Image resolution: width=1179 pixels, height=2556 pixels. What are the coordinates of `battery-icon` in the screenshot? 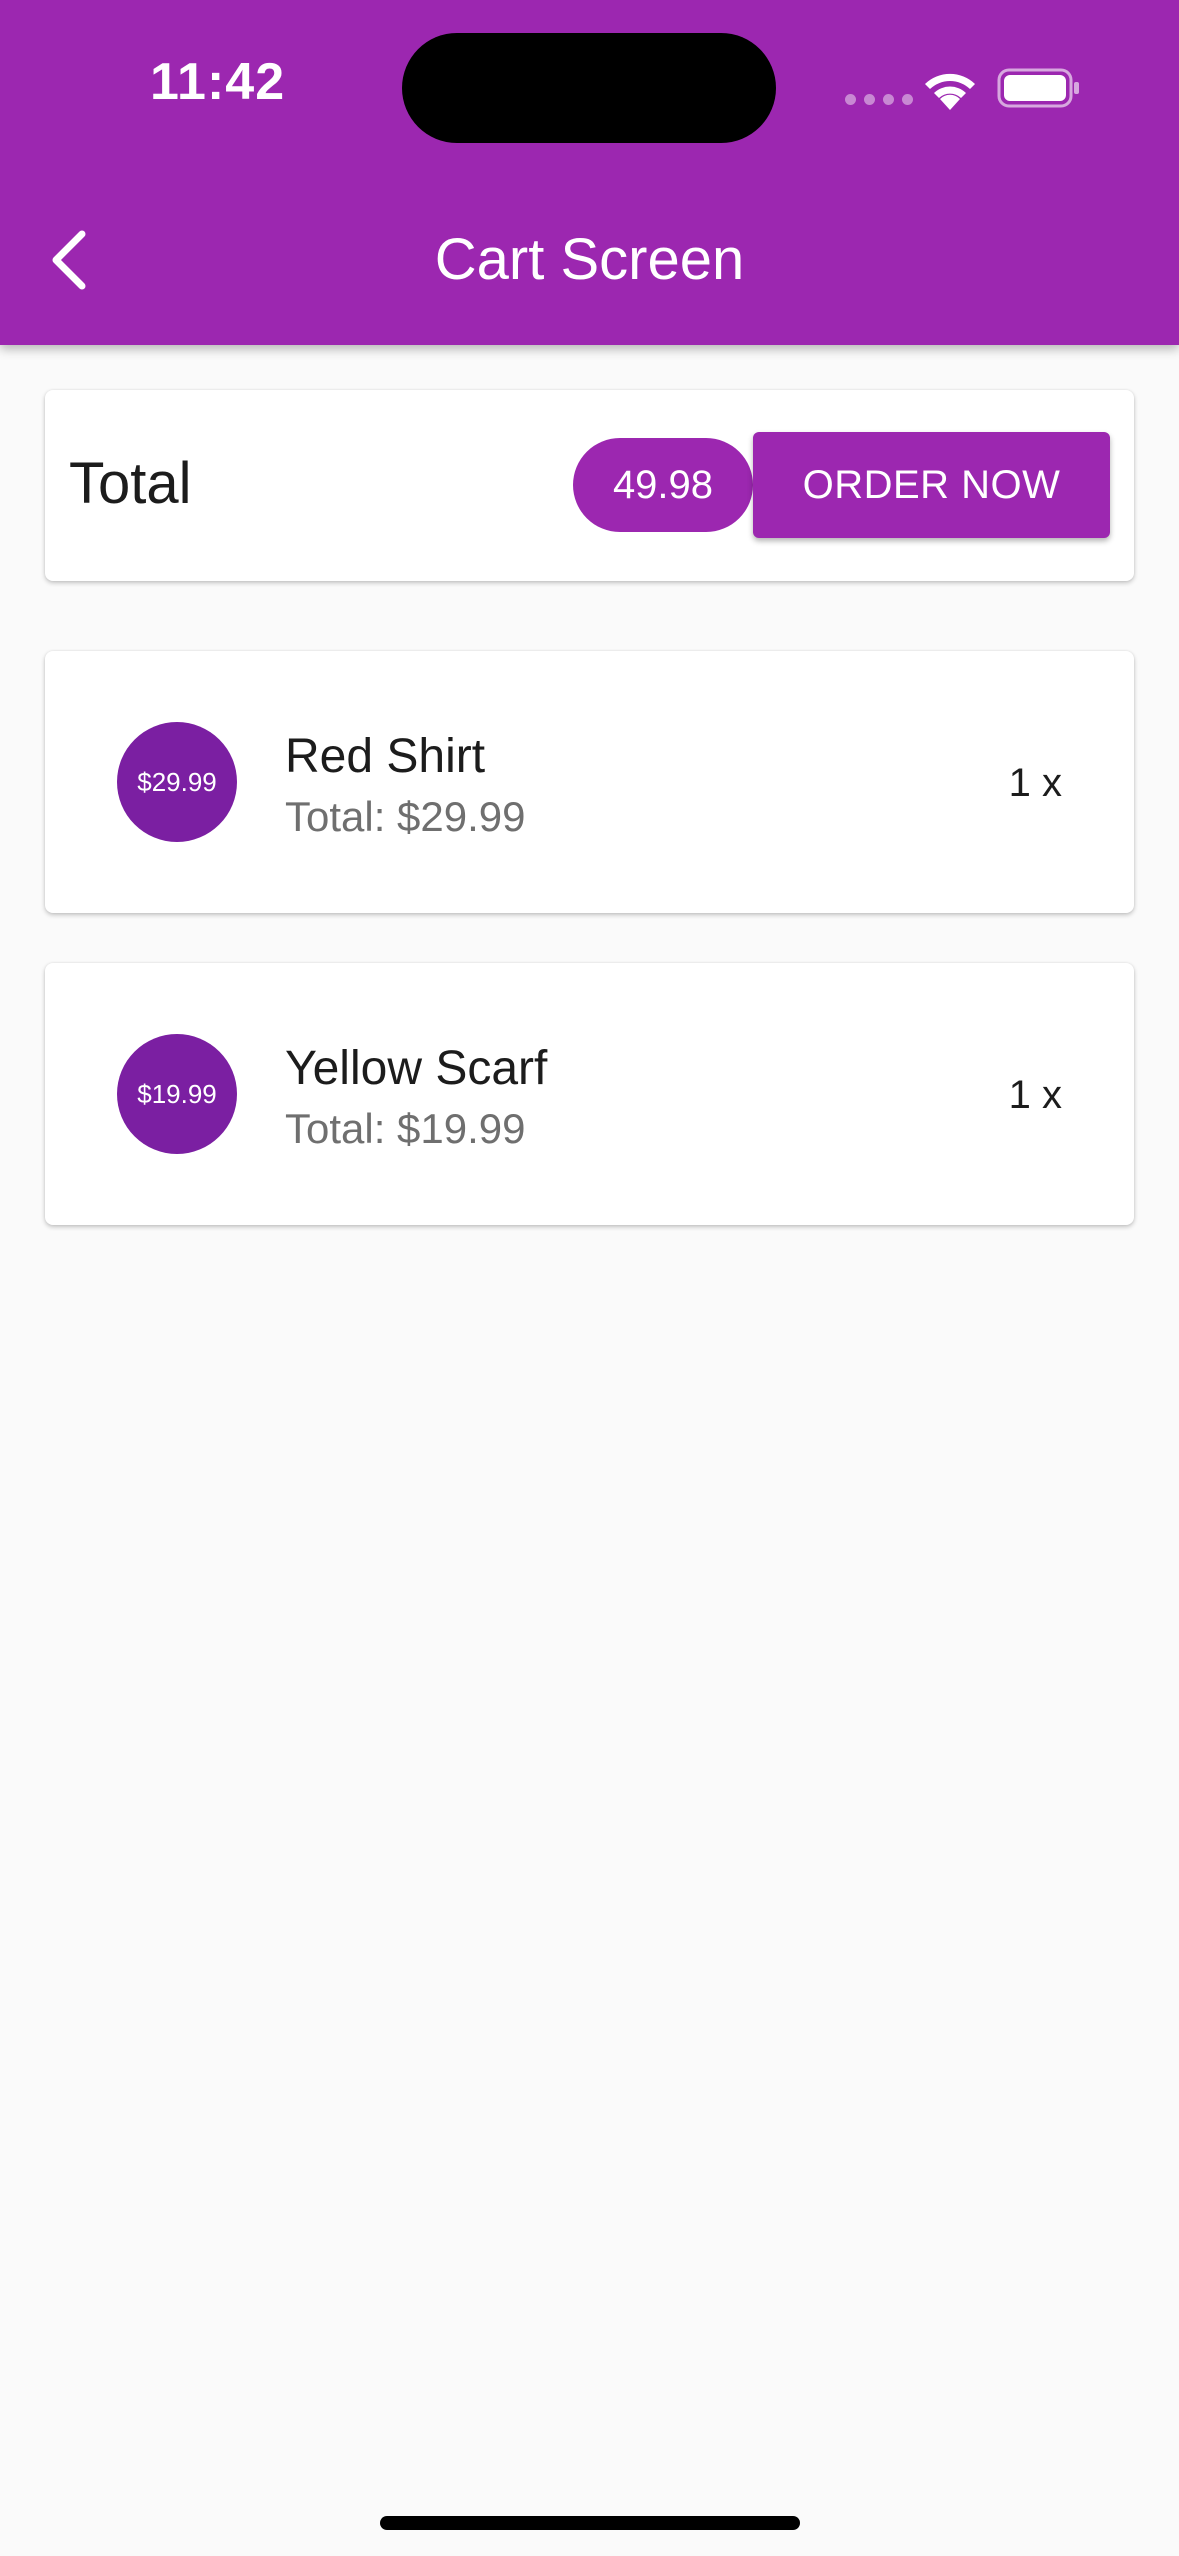 It's located at (1038, 88).